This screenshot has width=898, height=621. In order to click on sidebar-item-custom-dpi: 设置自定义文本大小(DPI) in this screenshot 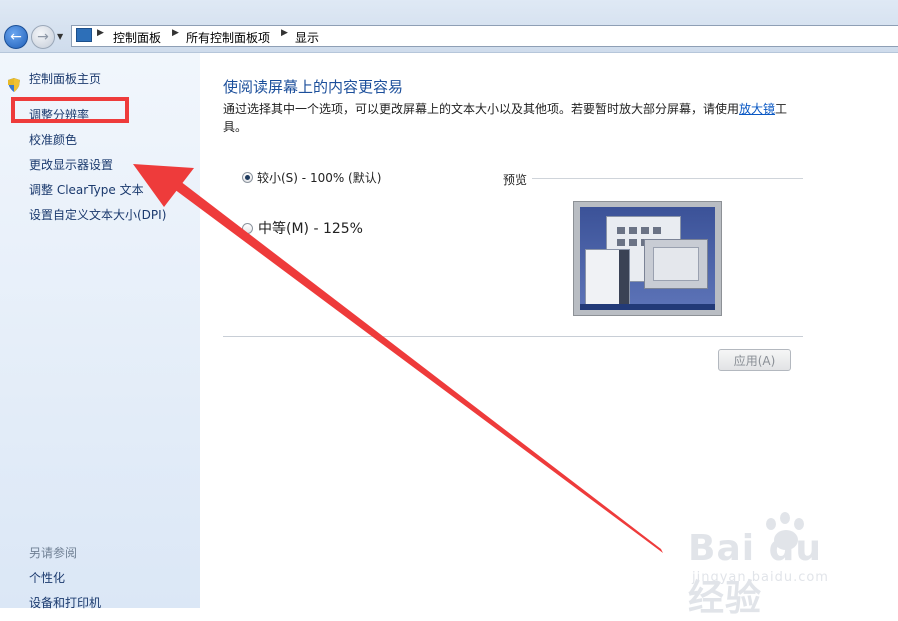, I will do `click(97, 214)`.